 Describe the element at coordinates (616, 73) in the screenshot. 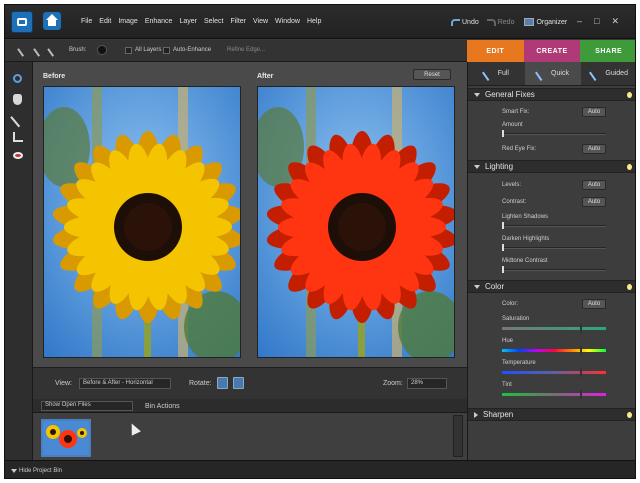

I see `tab-guided-label: Guided` at that location.